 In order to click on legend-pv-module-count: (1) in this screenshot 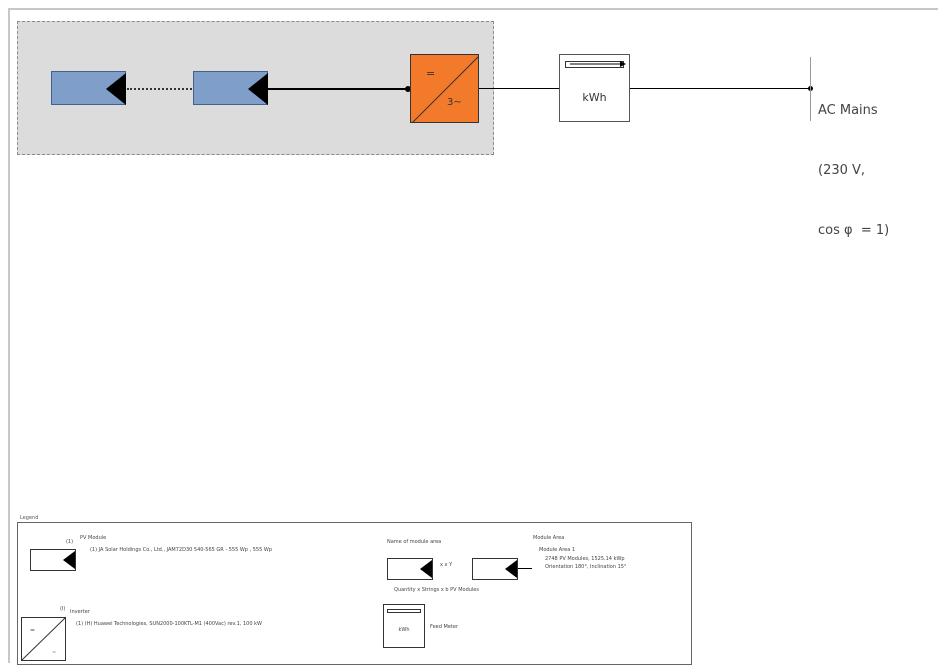, I will do `click(70, 542)`.